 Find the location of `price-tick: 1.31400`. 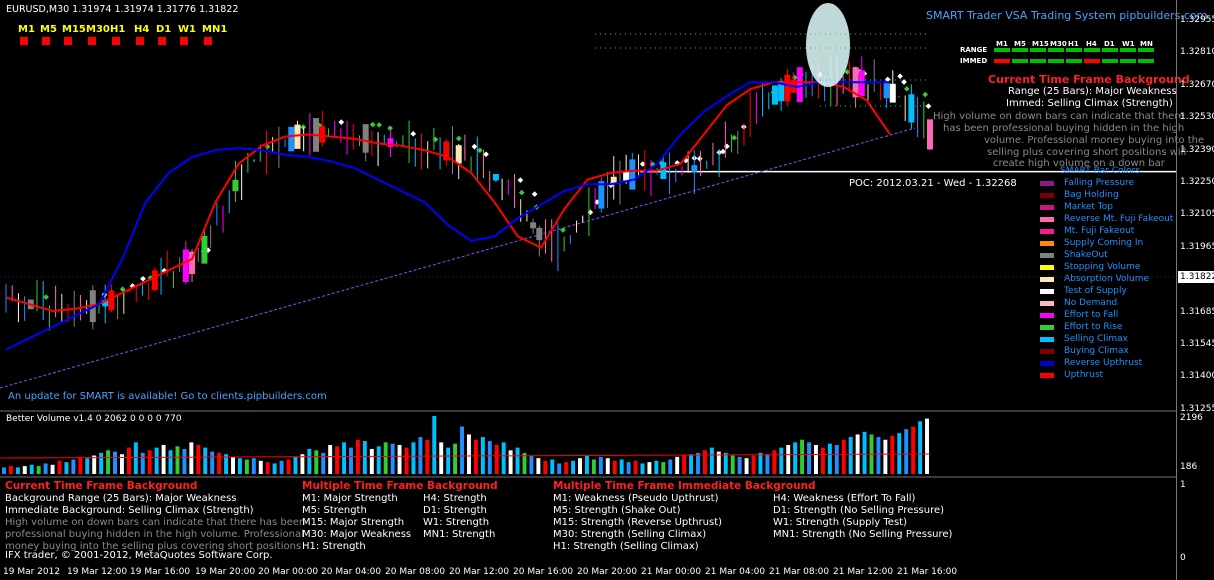

price-tick: 1.31400 is located at coordinates (1197, 376).